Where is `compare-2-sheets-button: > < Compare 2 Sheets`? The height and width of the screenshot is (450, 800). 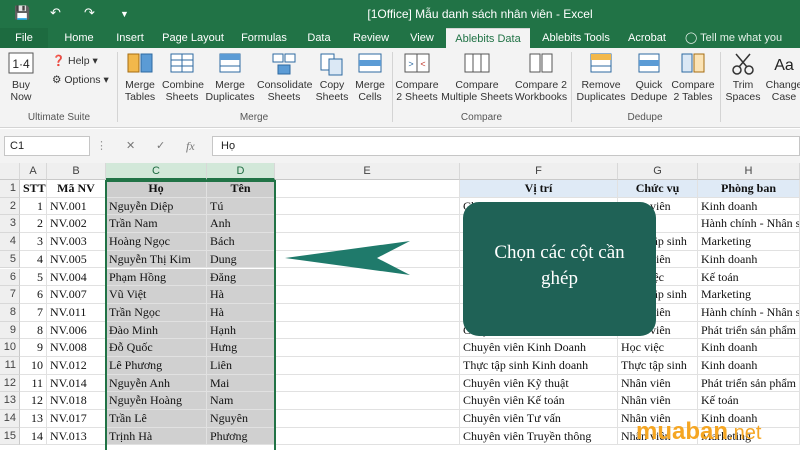 compare-2-sheets-button: > < Compare 2 Sheets is located at coordinates (417, 77).